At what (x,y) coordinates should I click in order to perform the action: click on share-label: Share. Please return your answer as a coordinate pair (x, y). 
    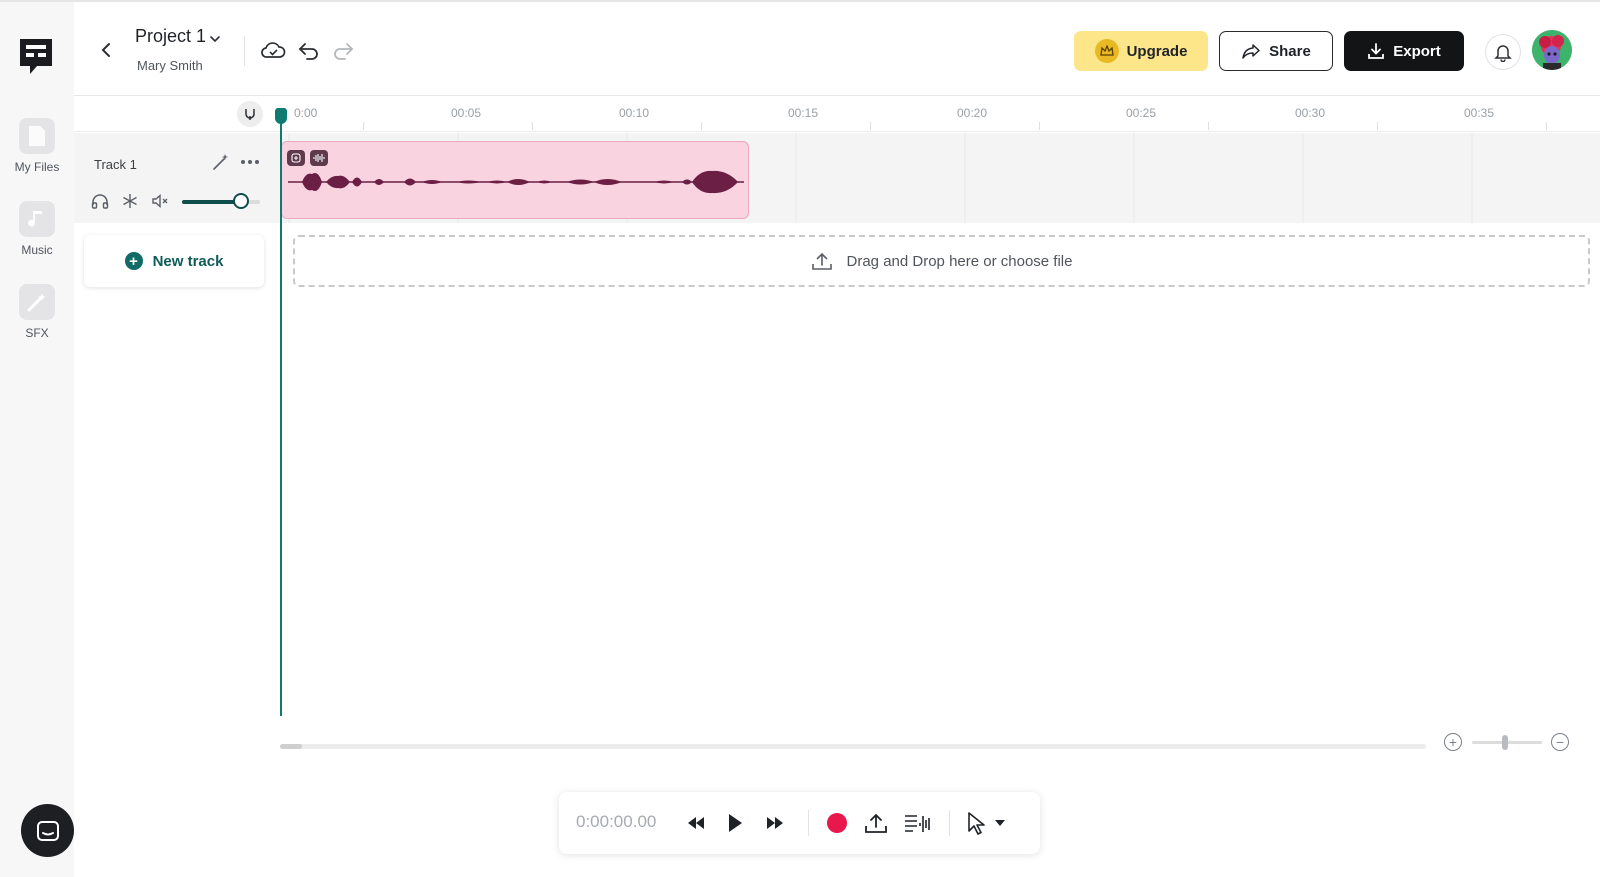
    Looking at the image, I should click on (1290, 51).